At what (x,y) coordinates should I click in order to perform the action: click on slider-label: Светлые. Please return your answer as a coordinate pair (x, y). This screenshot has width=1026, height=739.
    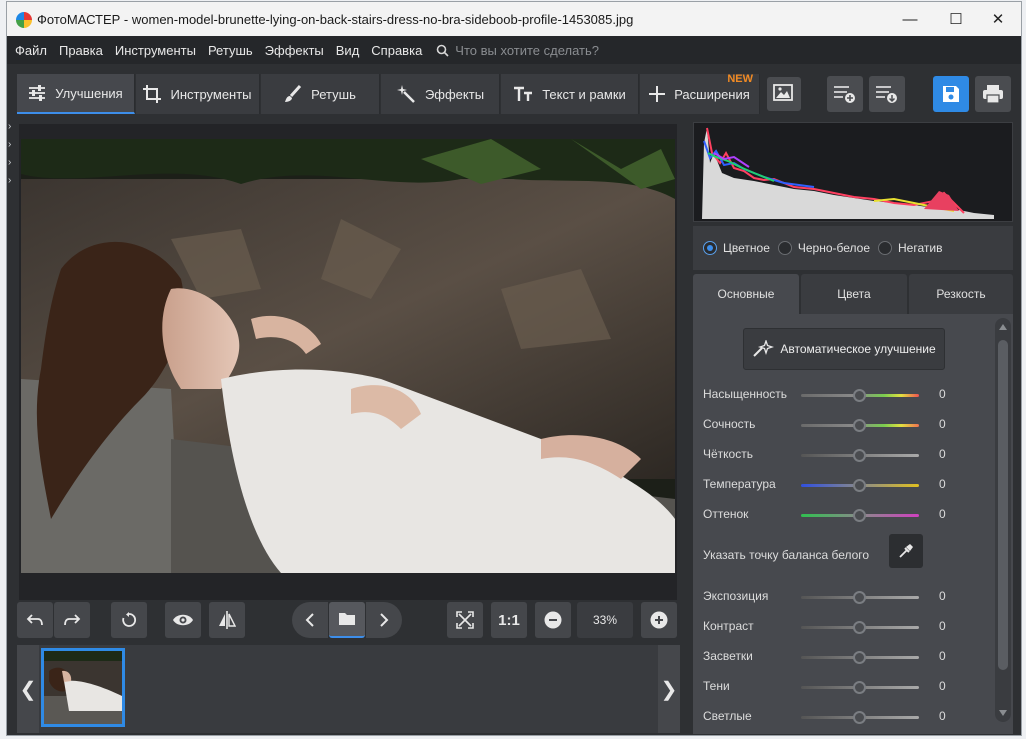
    Looking at the image, I should click on (727, 716).